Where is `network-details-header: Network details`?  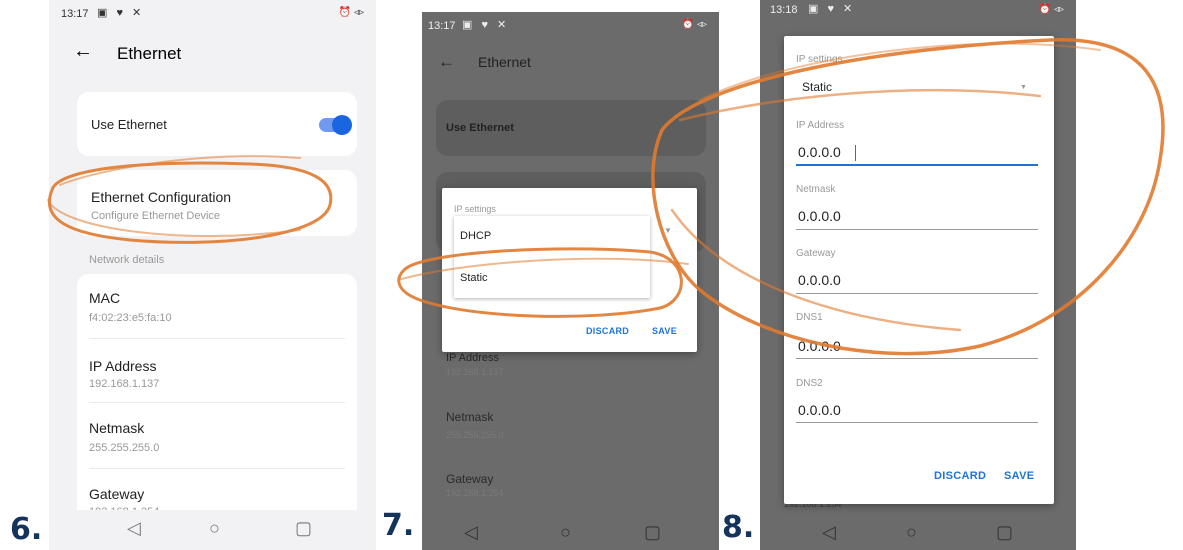 network-details-header: Network details is located at coordinates (127, 260).